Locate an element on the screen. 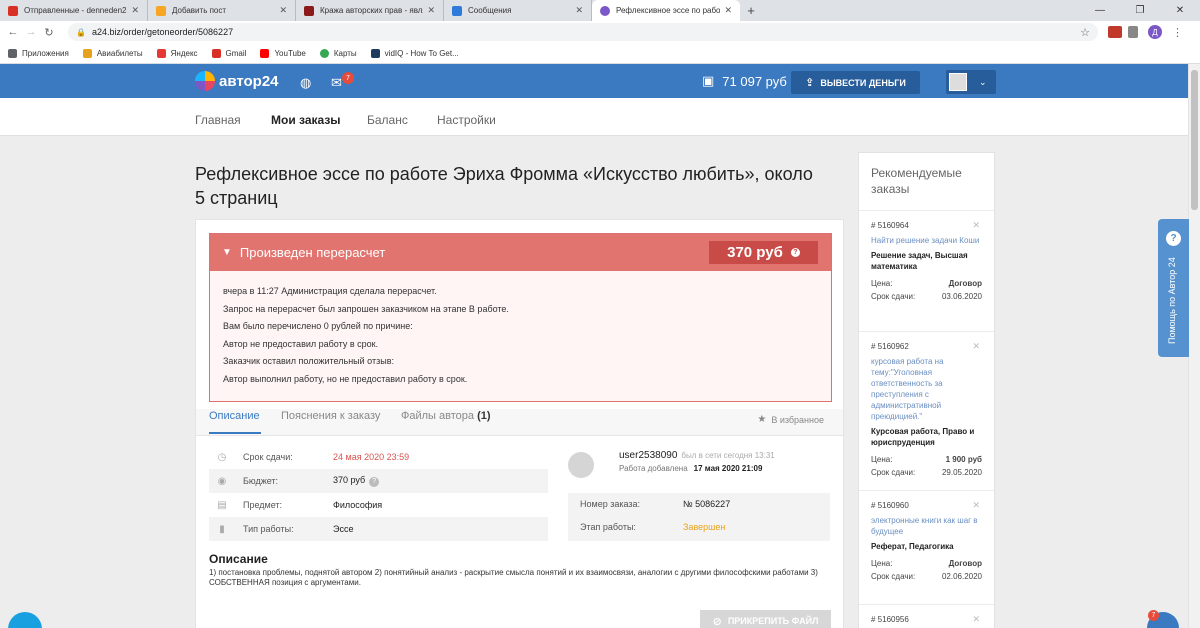 The height and width of the screenshot is (628, 1200). price-label: Цена: is located at coordinates (882, 563).